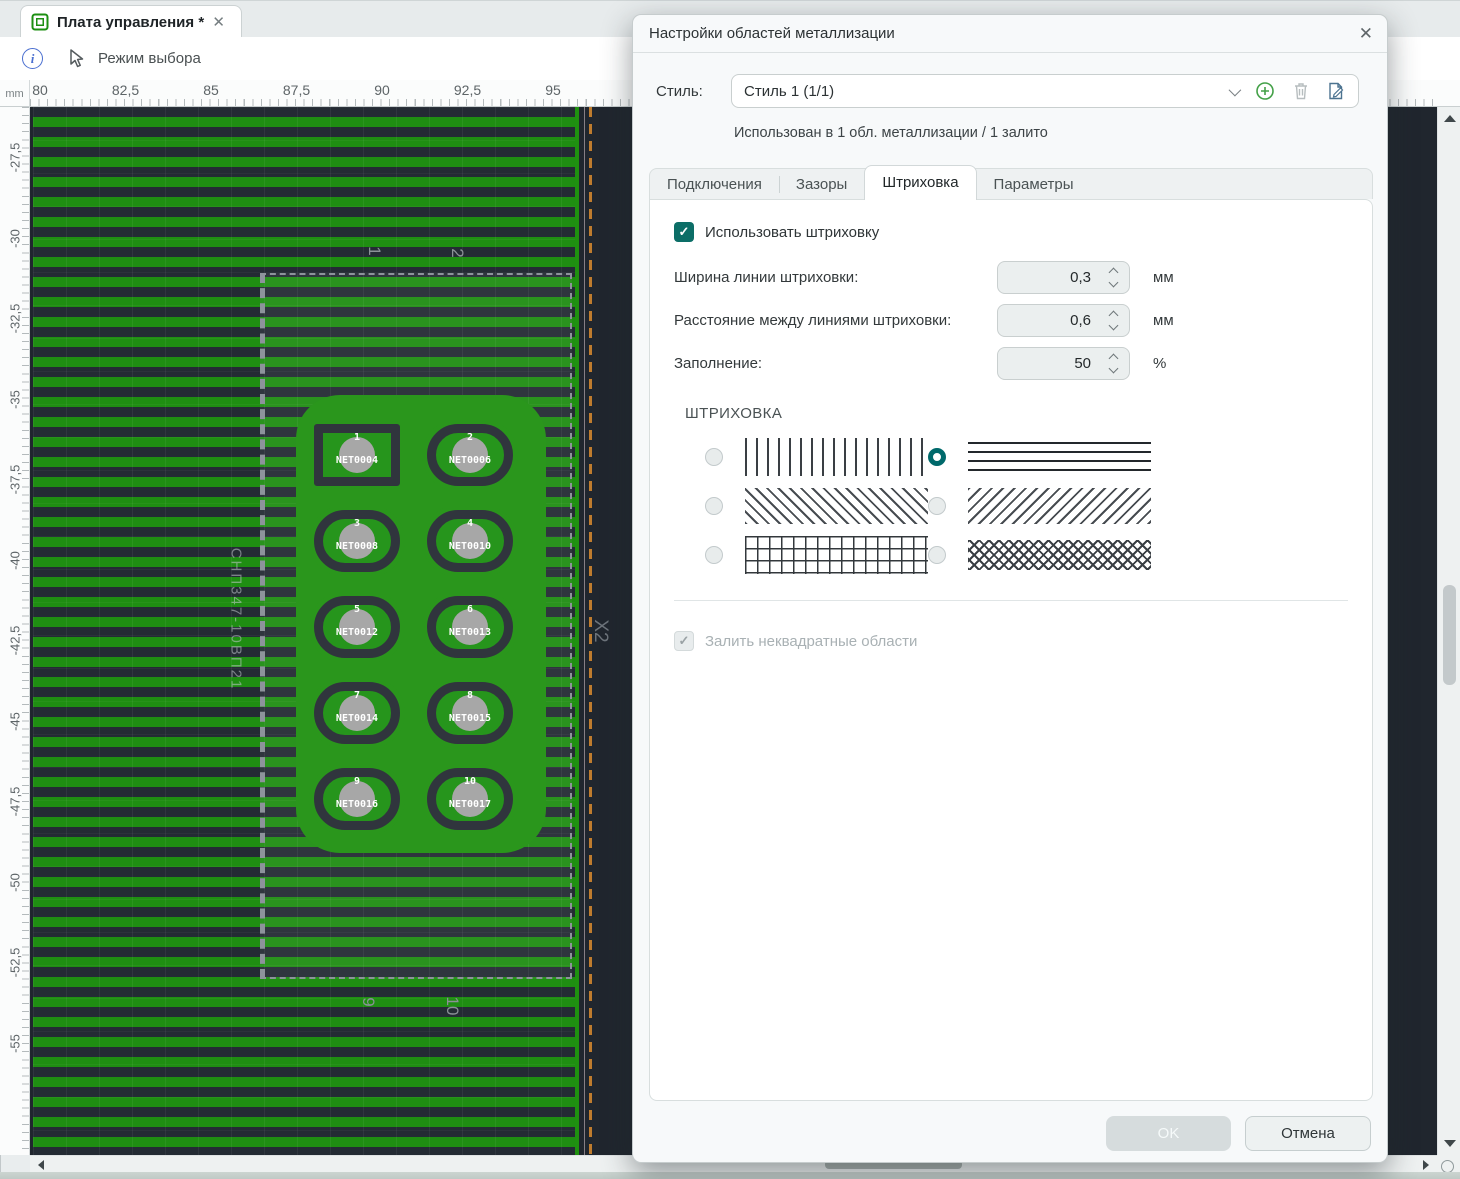 Image resolution: width=1460 pixels, height=1179 pixels. I want to click on tab-Зазоры: Зазоры, so click(821, 184).